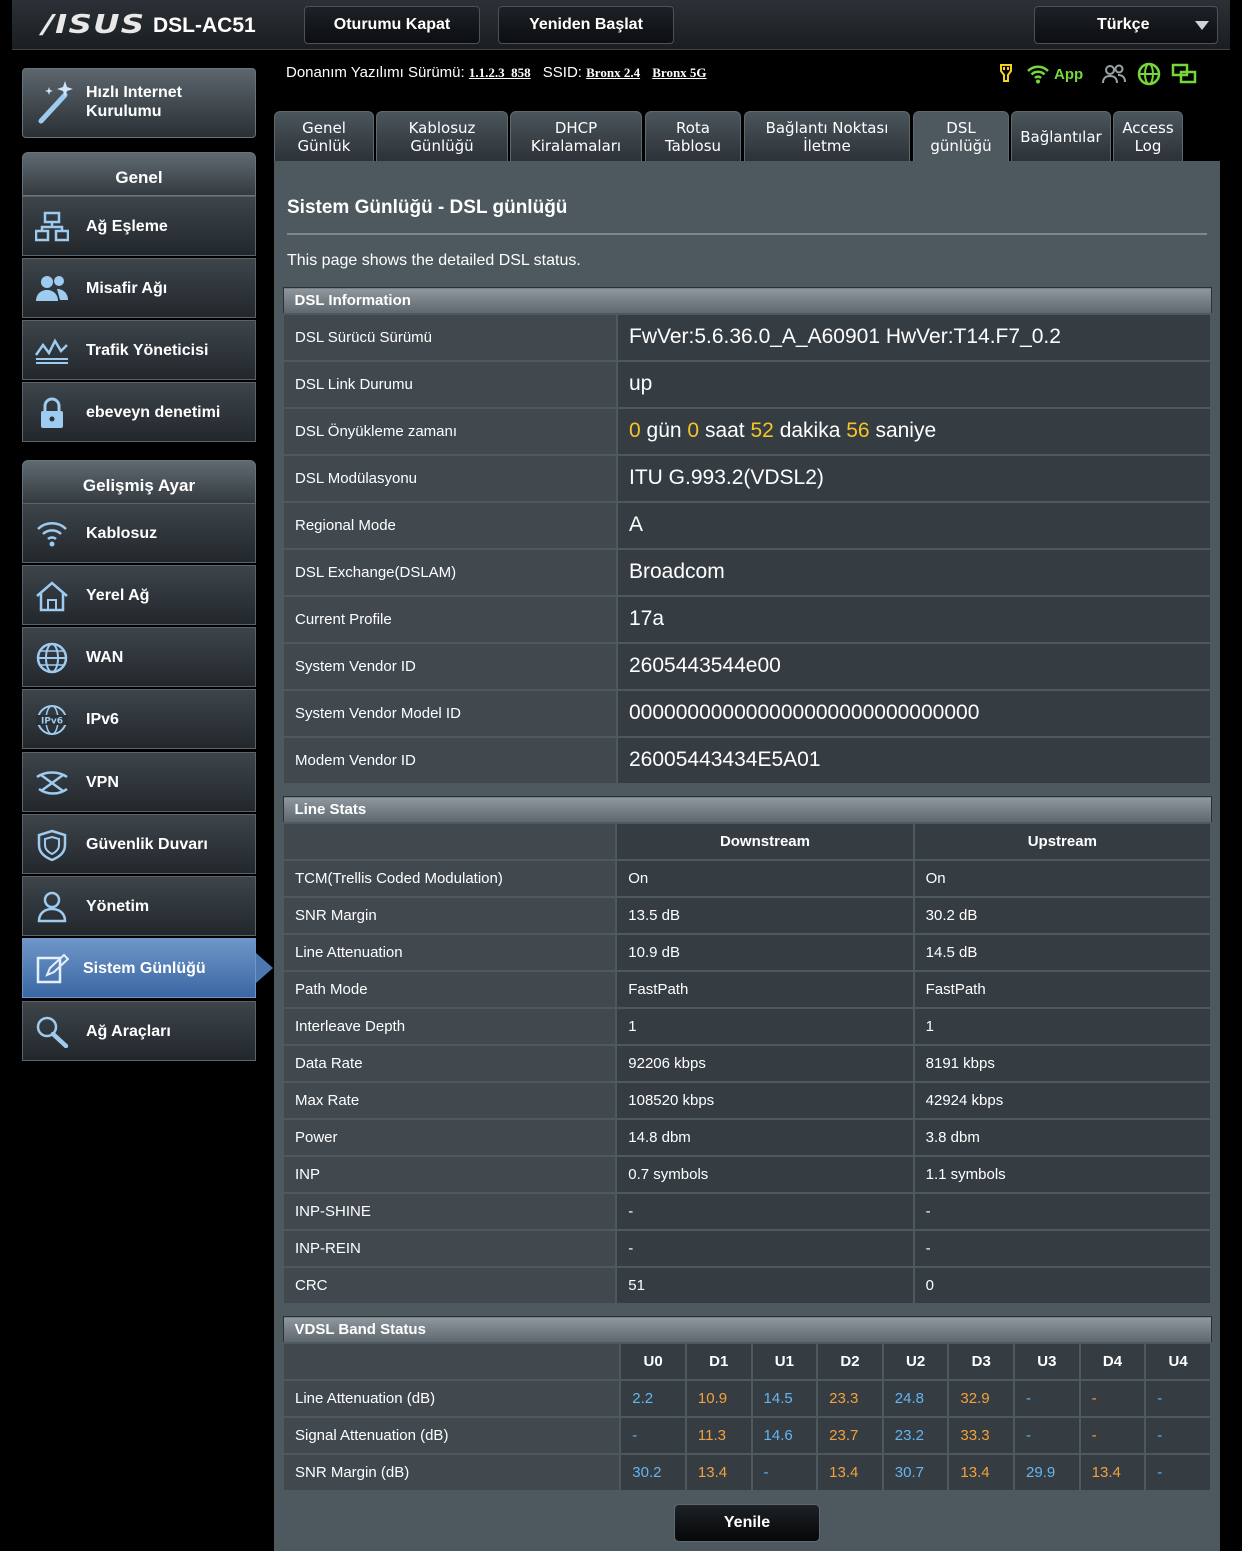 Image resolution: width=1242 pixels, height=1551 pixels. Describe the element at coordinates (147, 844) in the screenshot. I see `sidebar-item-label: Güvenlik Duvarı` at that location.